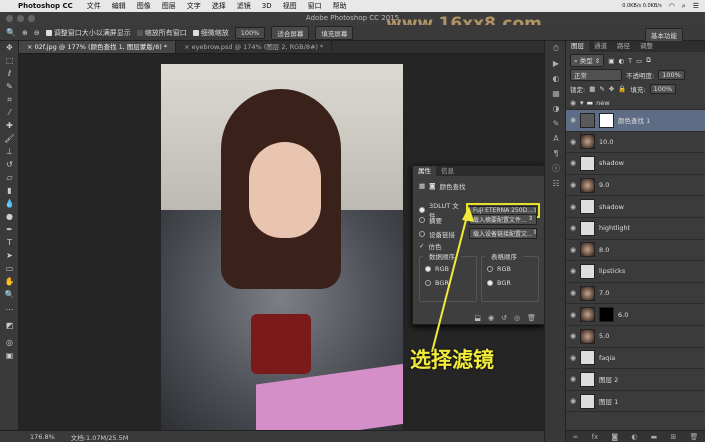  What do you see at coordinates (630, 61) in the screenshot?
I see `filter-type-icon: T` at bounding box center [630, 61].